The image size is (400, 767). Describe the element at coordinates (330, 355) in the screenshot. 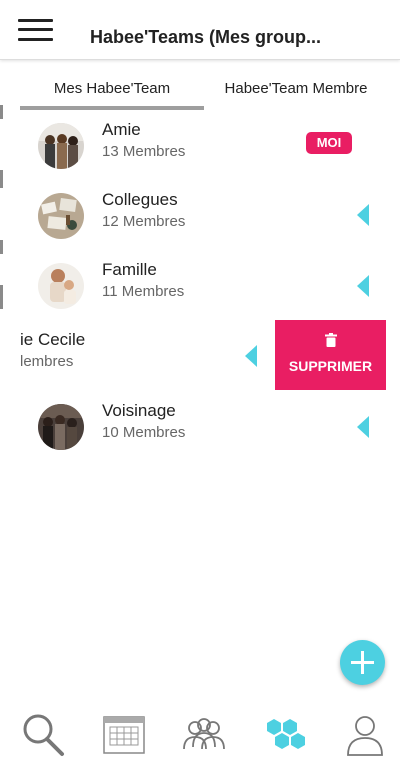

I see `delete-button: SUPPRIMER` at that location.